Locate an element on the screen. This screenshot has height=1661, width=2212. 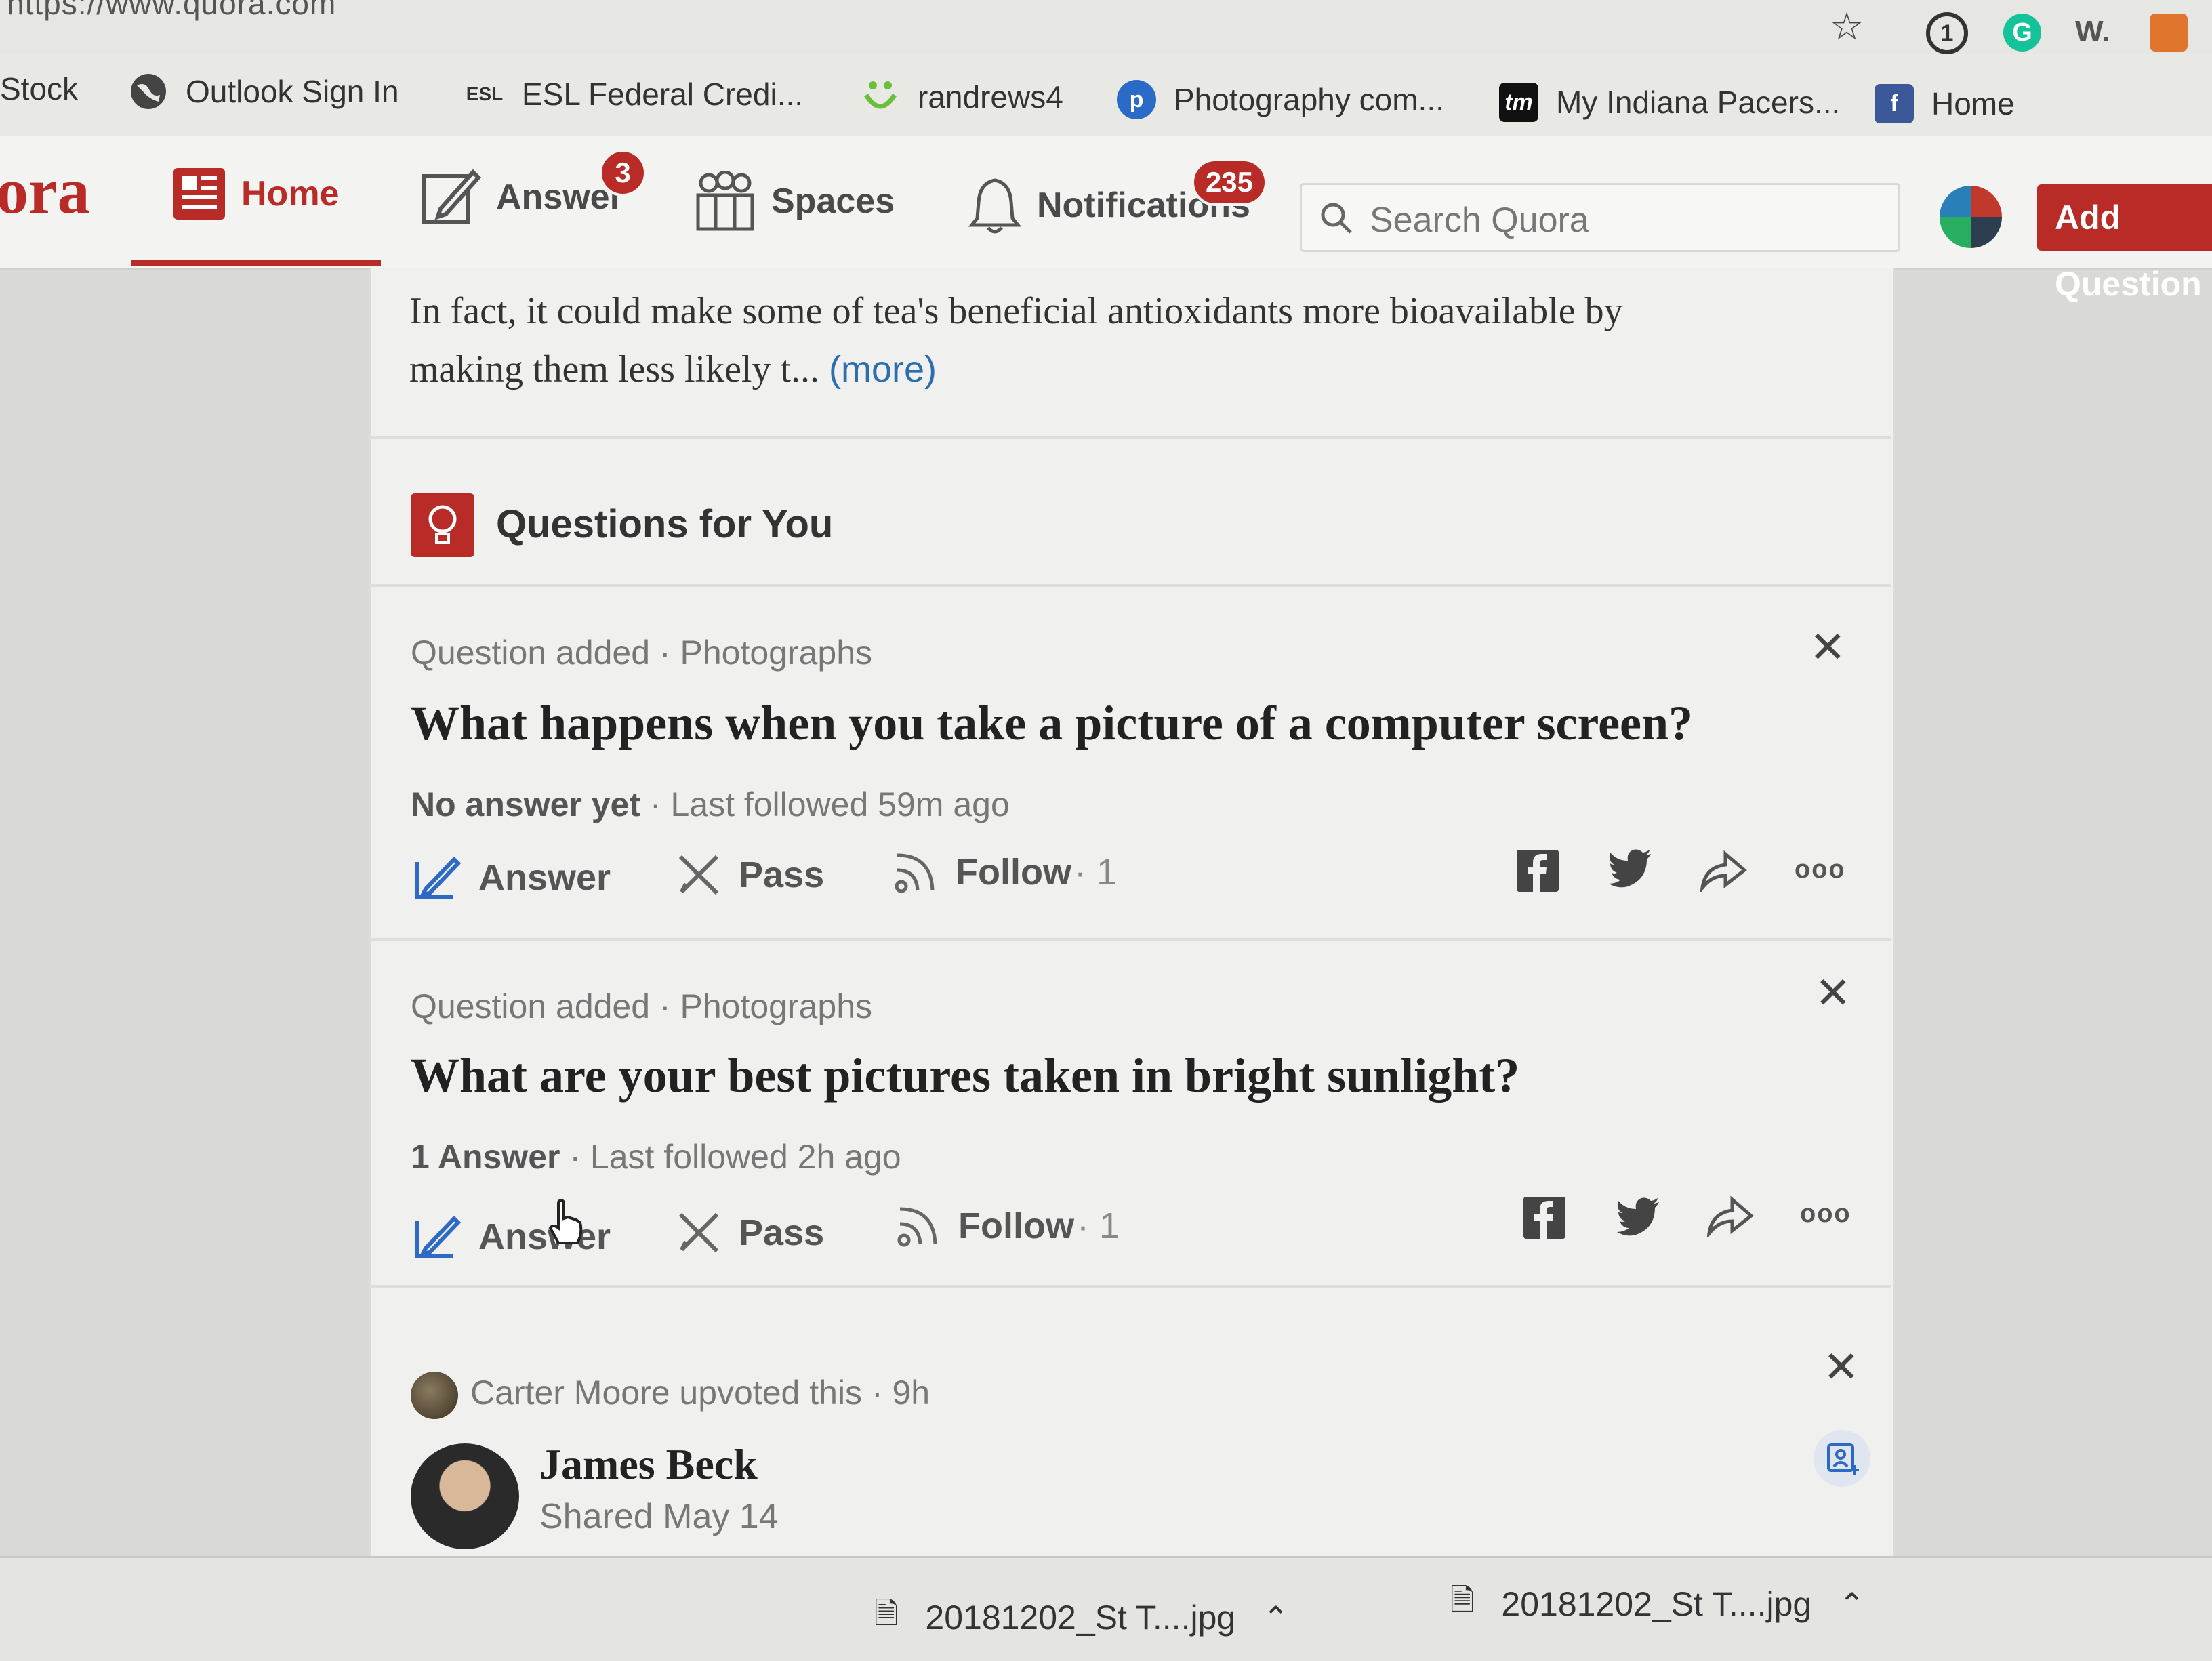
nav-active-indicator is located at coordinates (256, 263).